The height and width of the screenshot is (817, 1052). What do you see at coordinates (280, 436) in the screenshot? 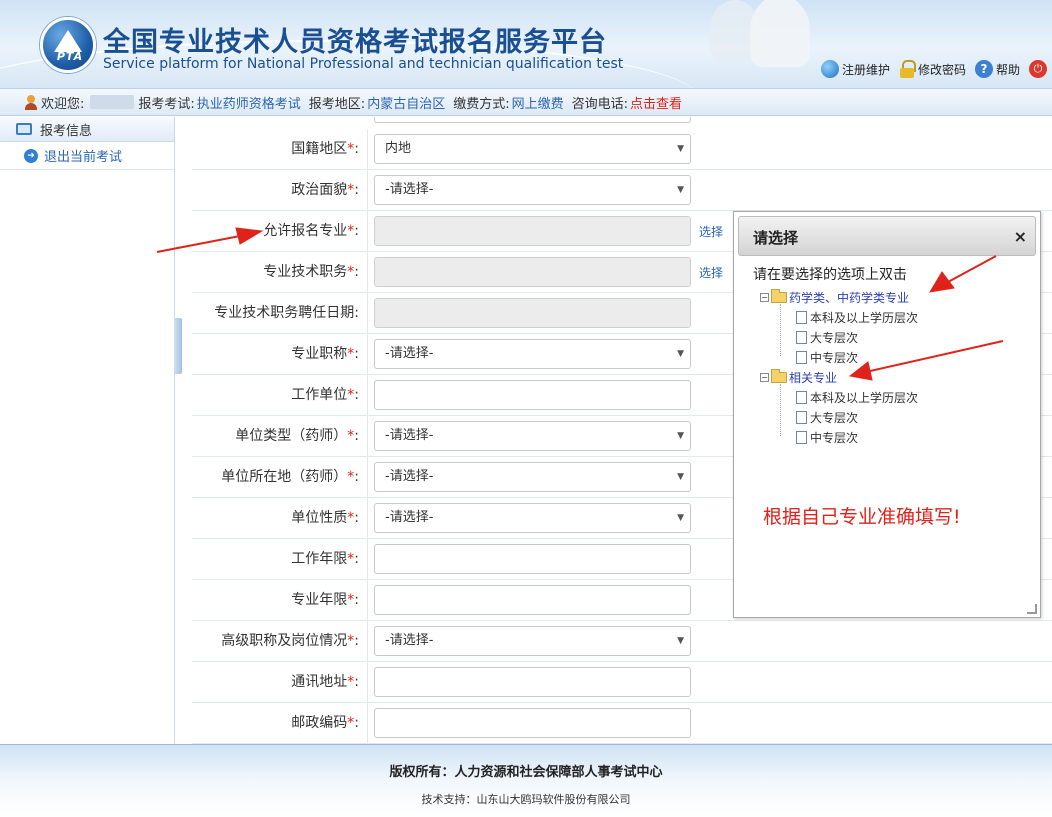
I see `field-label: 单位类型（药师）*:` at bounding box center [280, 436].